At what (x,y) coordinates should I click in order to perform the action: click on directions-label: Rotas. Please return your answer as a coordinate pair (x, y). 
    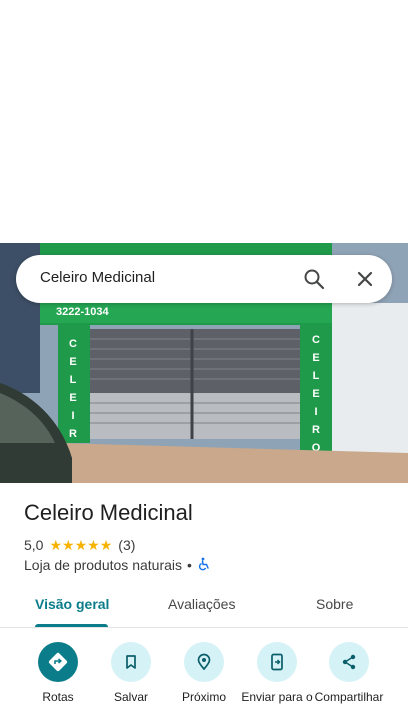
    Looking at the image, I should click on (58, 697).